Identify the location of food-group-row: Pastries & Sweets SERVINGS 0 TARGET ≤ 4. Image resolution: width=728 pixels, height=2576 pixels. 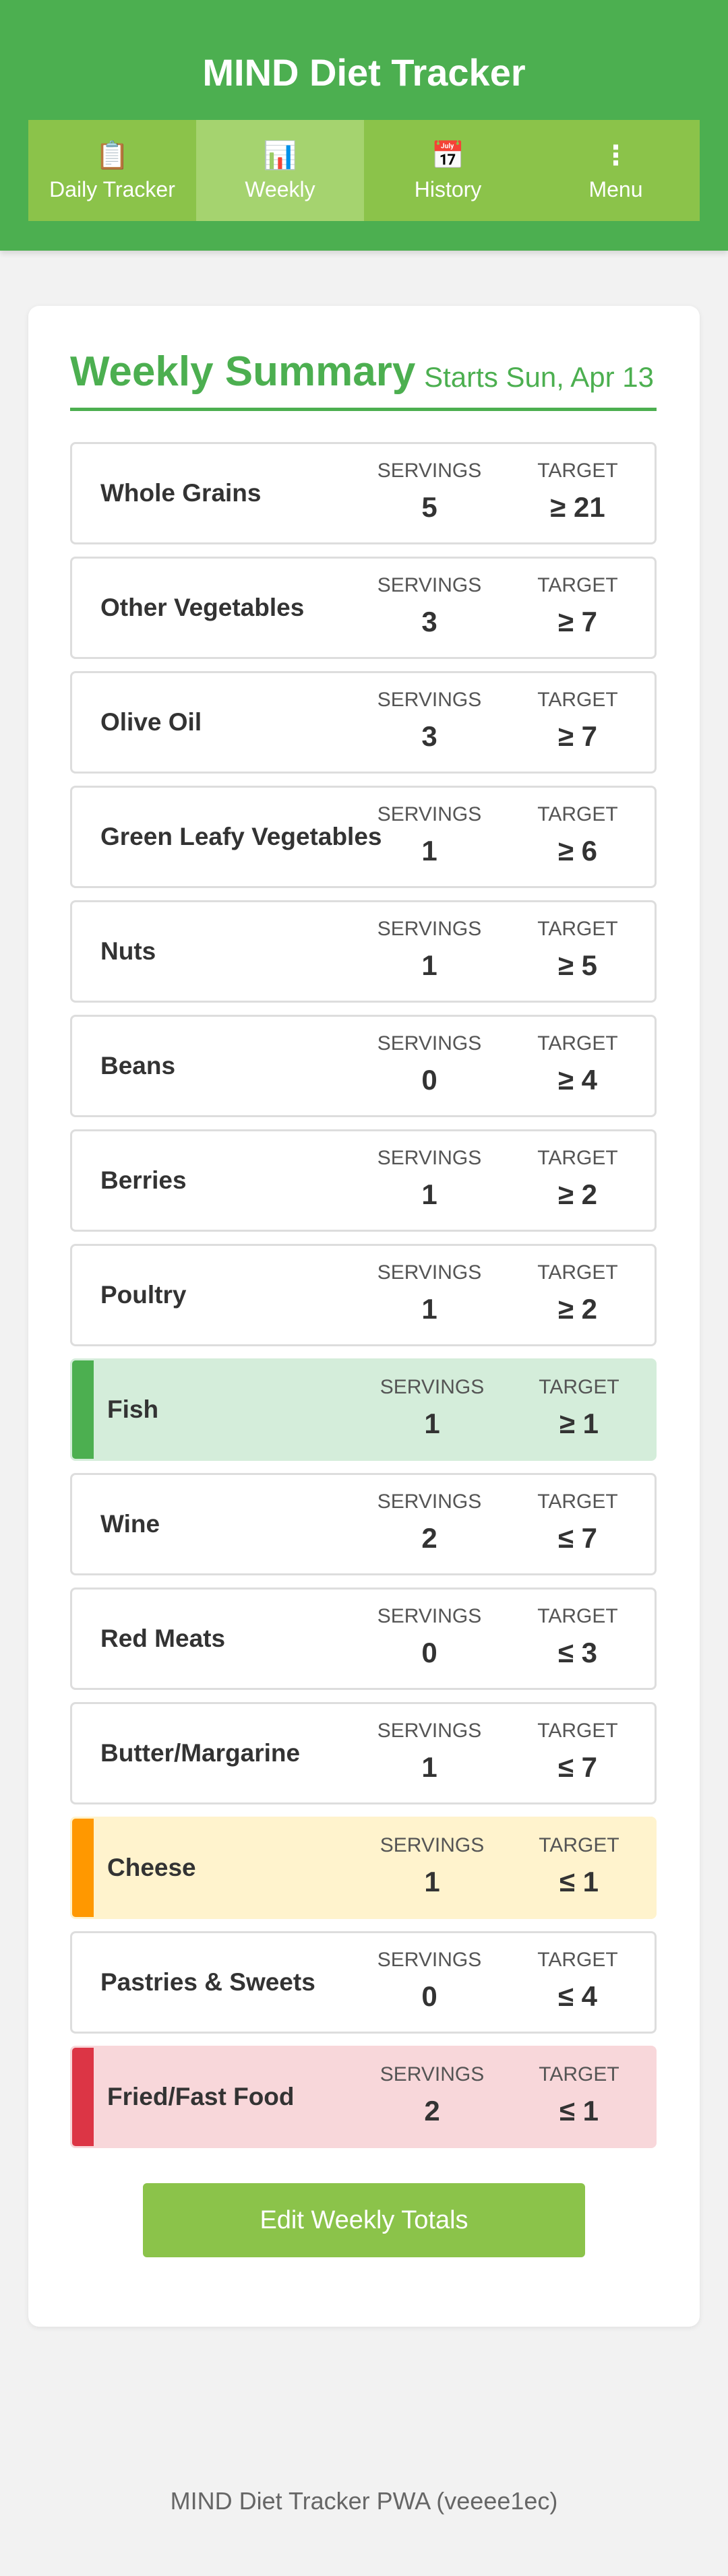
(363, 1982).